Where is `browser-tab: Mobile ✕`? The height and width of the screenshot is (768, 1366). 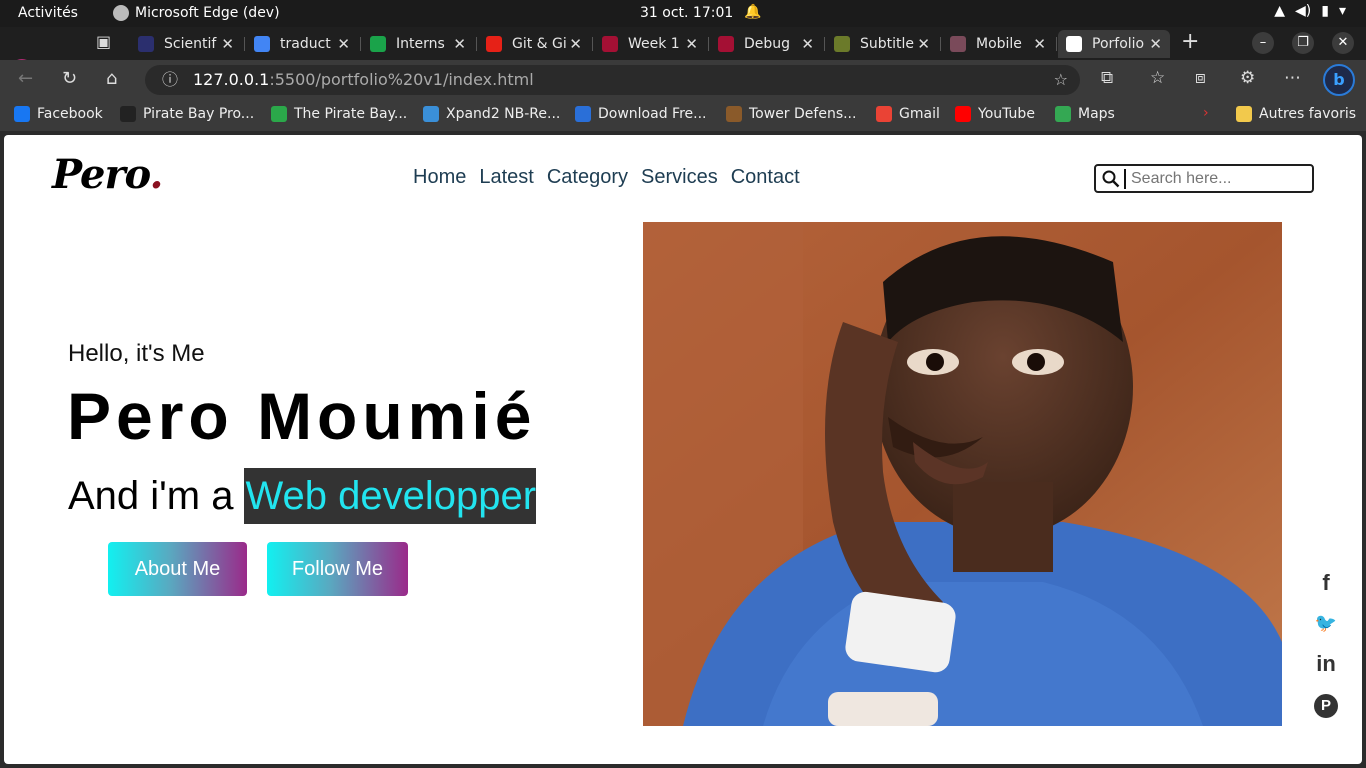 browser-tab: Mobile ✕ is located at coordinates (998, 44).